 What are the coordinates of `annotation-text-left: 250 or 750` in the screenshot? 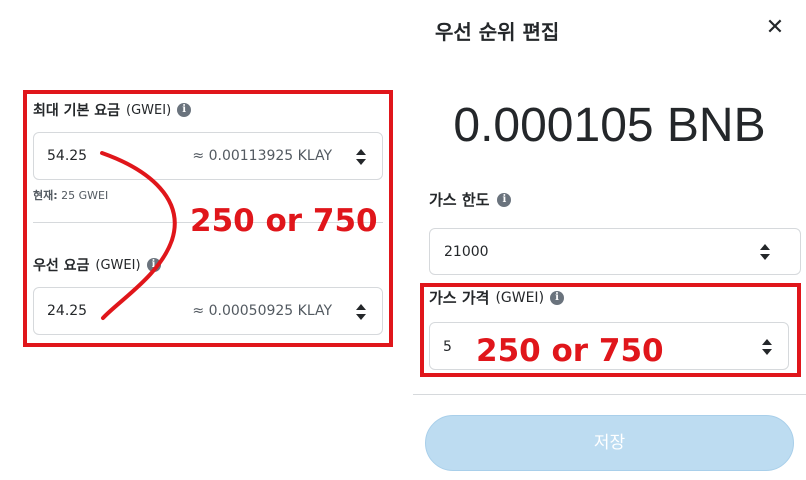 It's located at (284, 221).